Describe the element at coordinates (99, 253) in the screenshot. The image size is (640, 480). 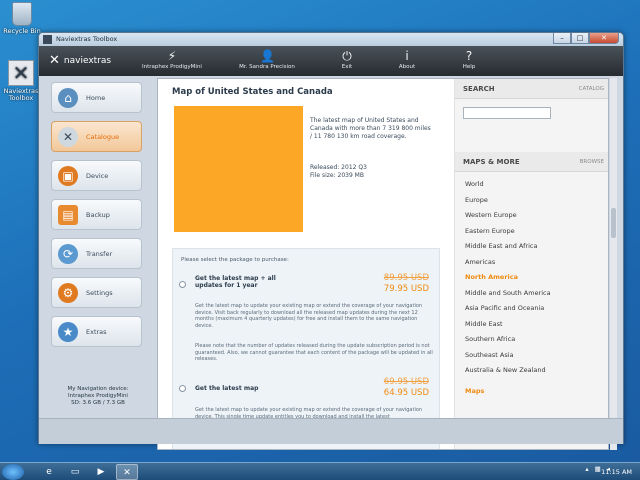
I see `sidebar-item-label: Transfer` at that location.